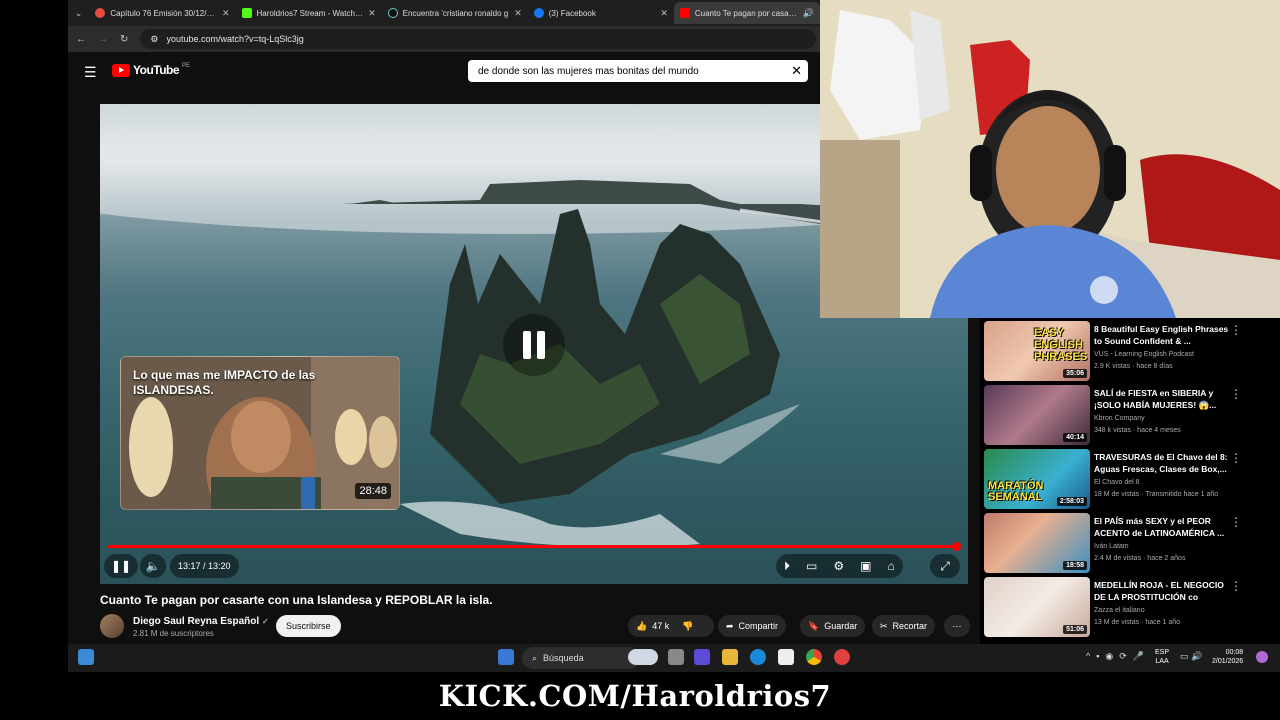 This screenshot has width=1280, height=720. I want to click on chrome-icon, so click(814, 657).